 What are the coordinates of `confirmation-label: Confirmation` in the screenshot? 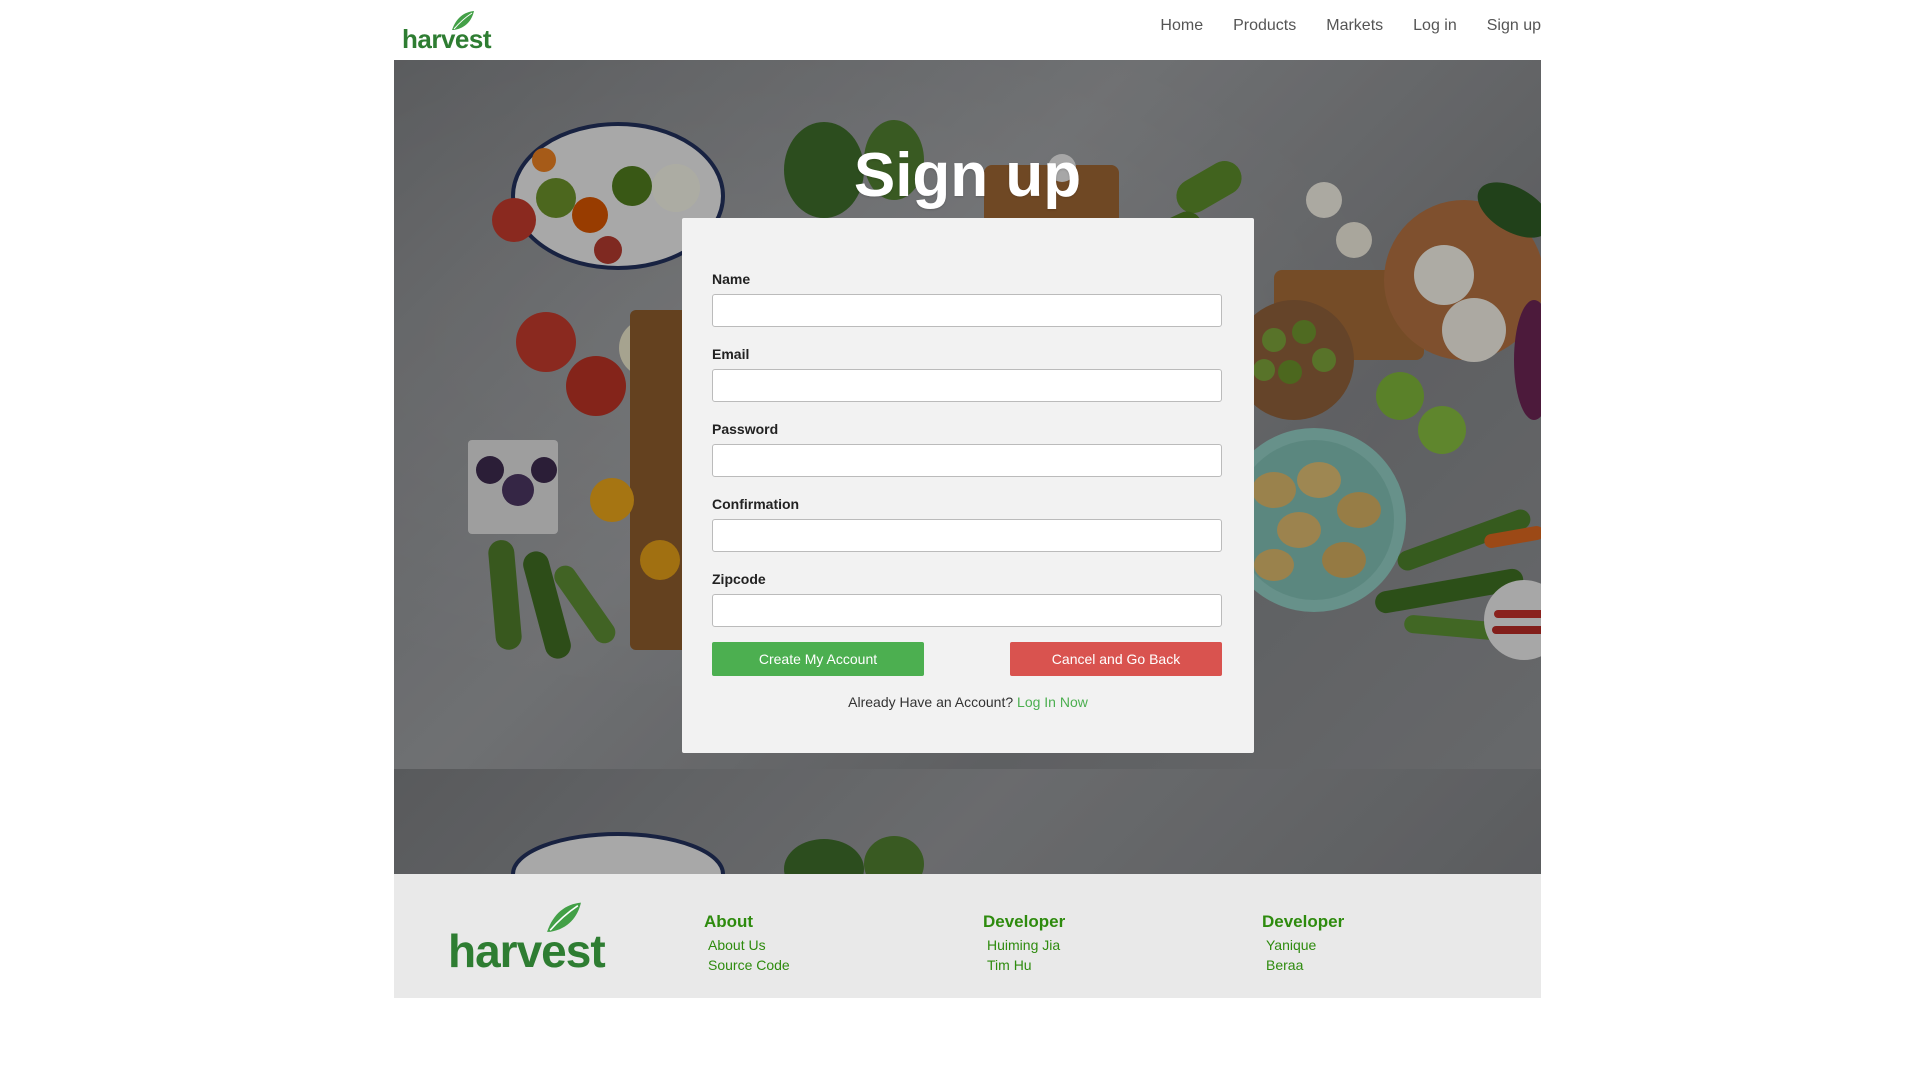 It's located at (756, 504).